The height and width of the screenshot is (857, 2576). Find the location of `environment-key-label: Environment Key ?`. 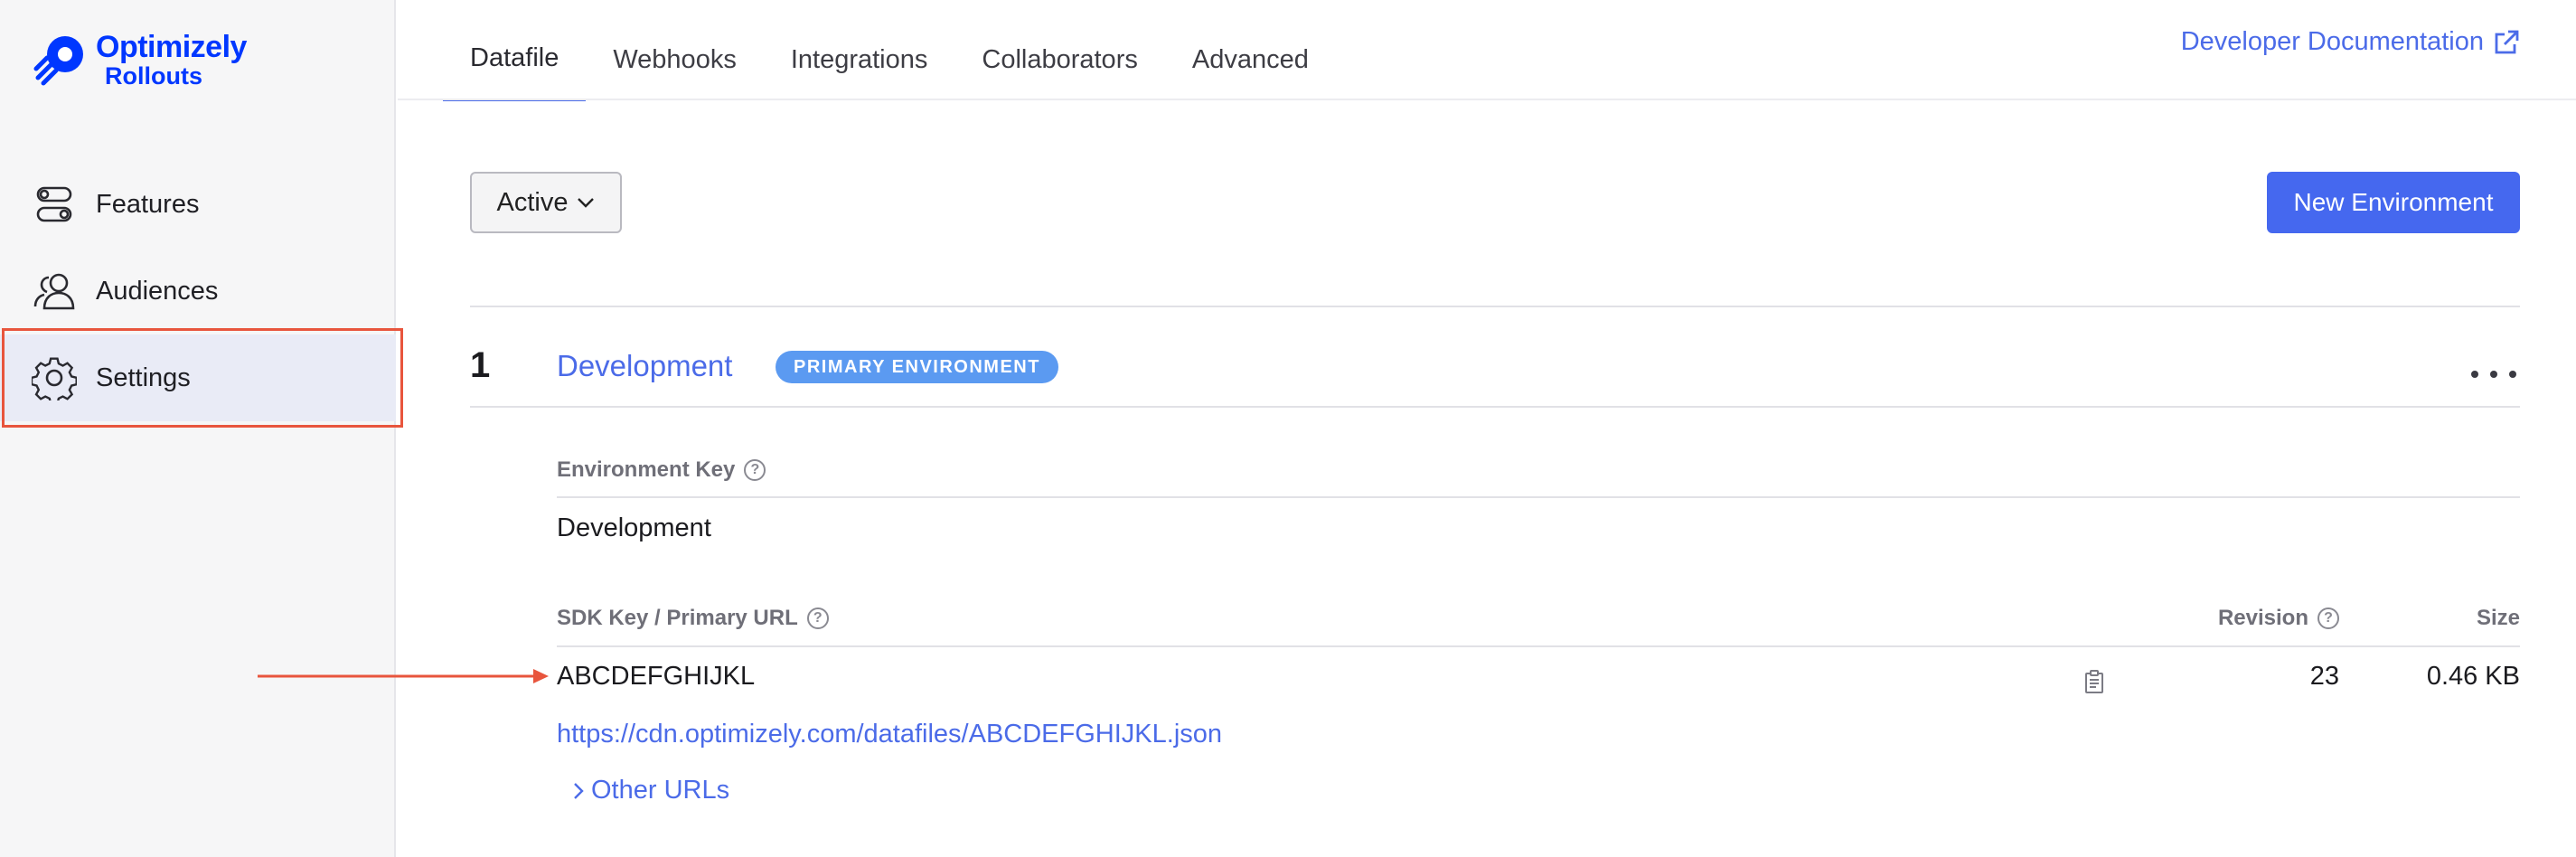

environment-key-label: Environment Key ? is located at coordinates (662, 470).